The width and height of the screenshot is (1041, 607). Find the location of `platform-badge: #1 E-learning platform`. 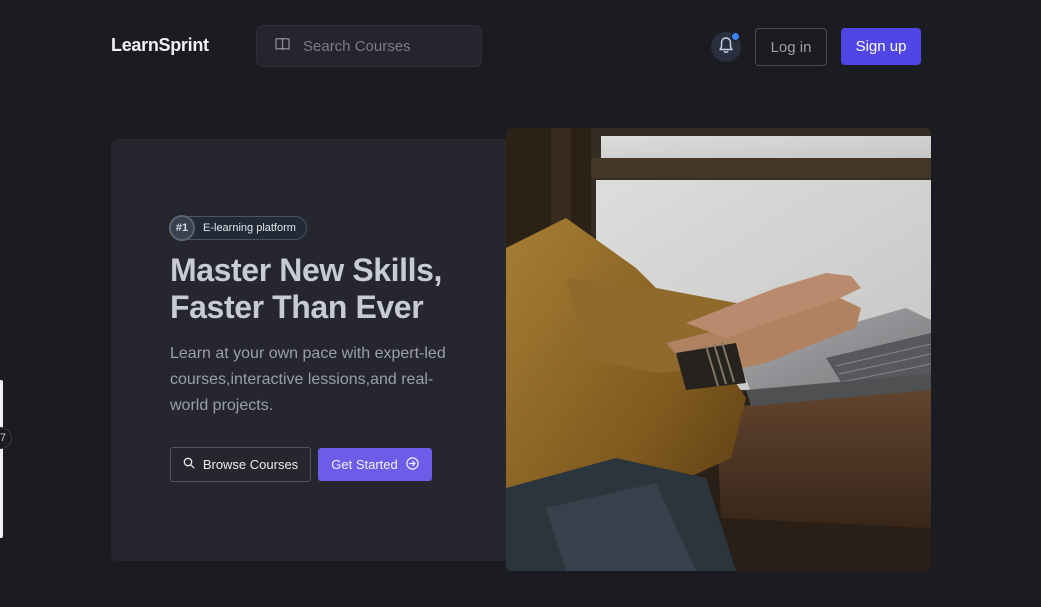

platform-badge: #1 E-learning platform is located at coordinates (238, 228).